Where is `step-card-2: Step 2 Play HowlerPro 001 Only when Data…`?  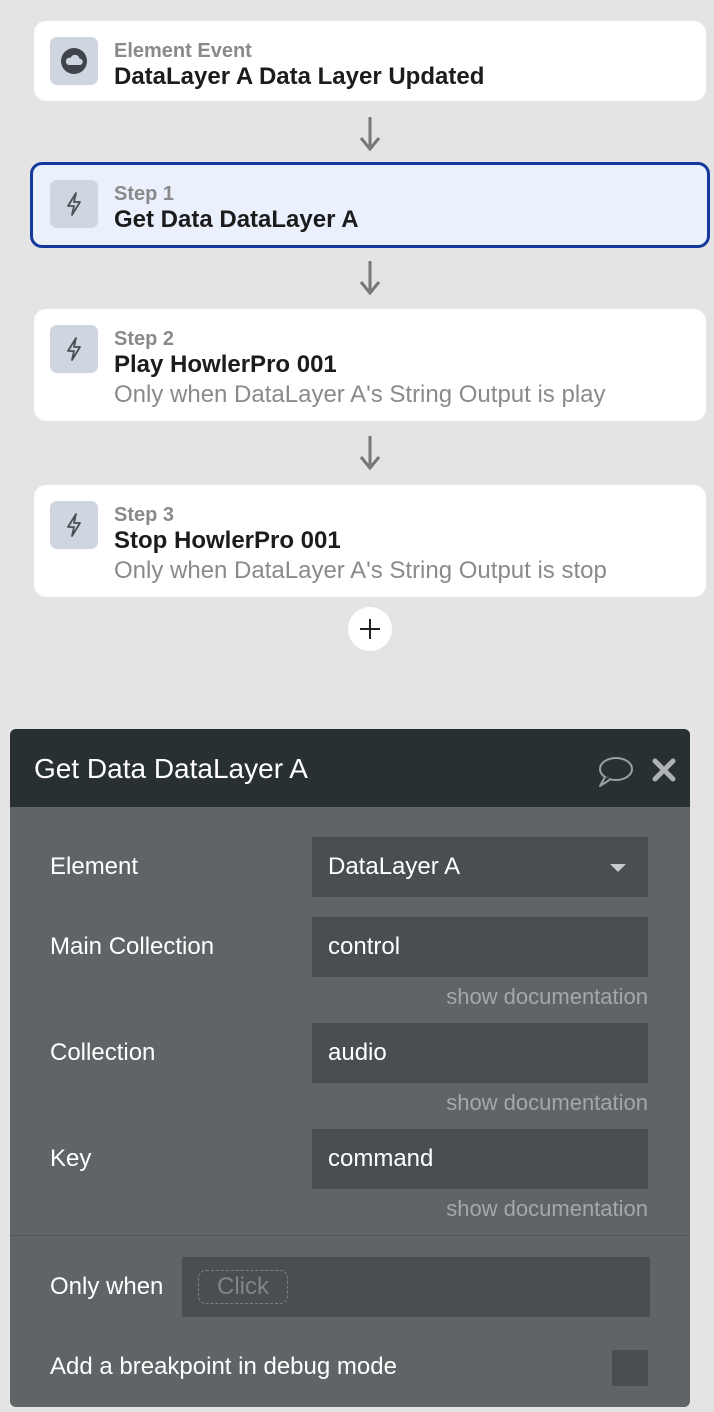 step-card-2: Step 2 Play HowlerPro 001 Only when Data… is located at coordinates (370, 365).